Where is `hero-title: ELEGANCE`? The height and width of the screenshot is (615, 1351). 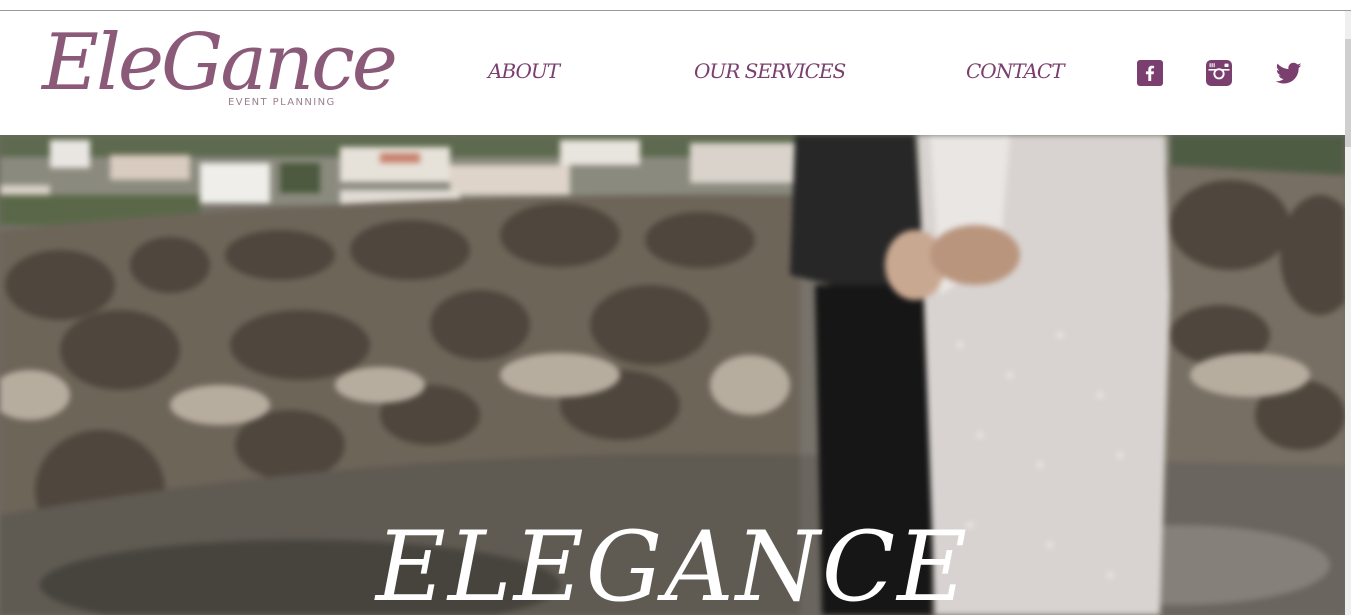 hero-title: ELEGANCE is located at coordinates (672, 563).